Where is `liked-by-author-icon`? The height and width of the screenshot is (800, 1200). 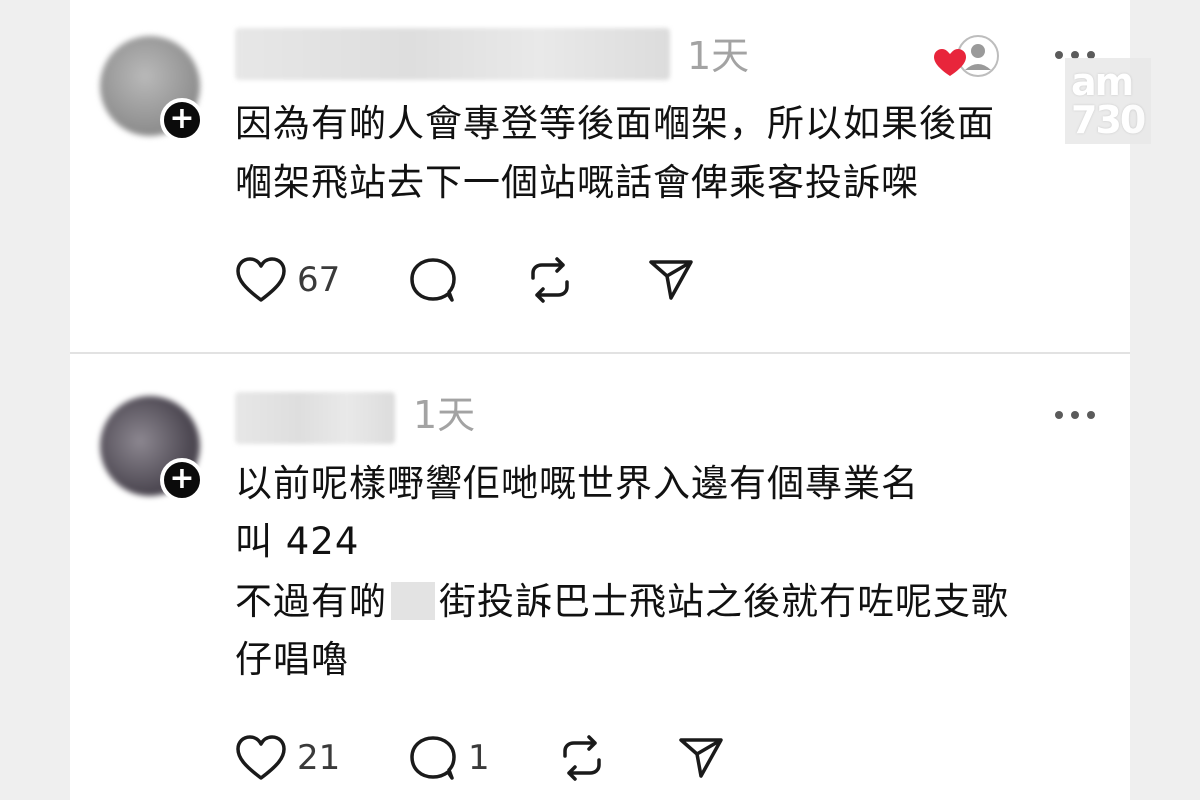
liked-by-author-icon is located at coordinates (967, 57).